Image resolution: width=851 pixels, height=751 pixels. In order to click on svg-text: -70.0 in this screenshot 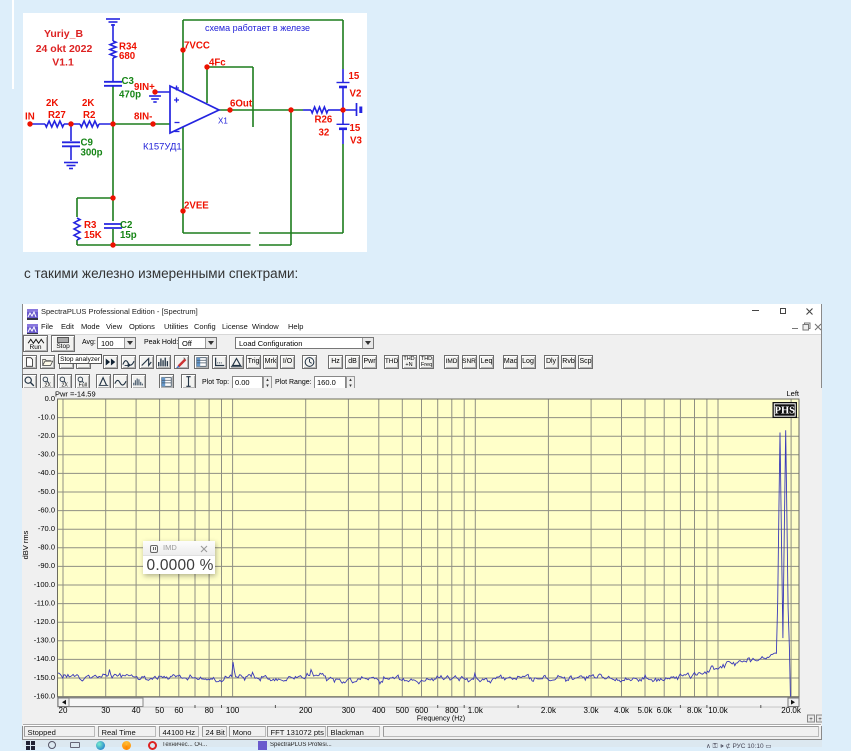, I will do `click(46, 528)`.